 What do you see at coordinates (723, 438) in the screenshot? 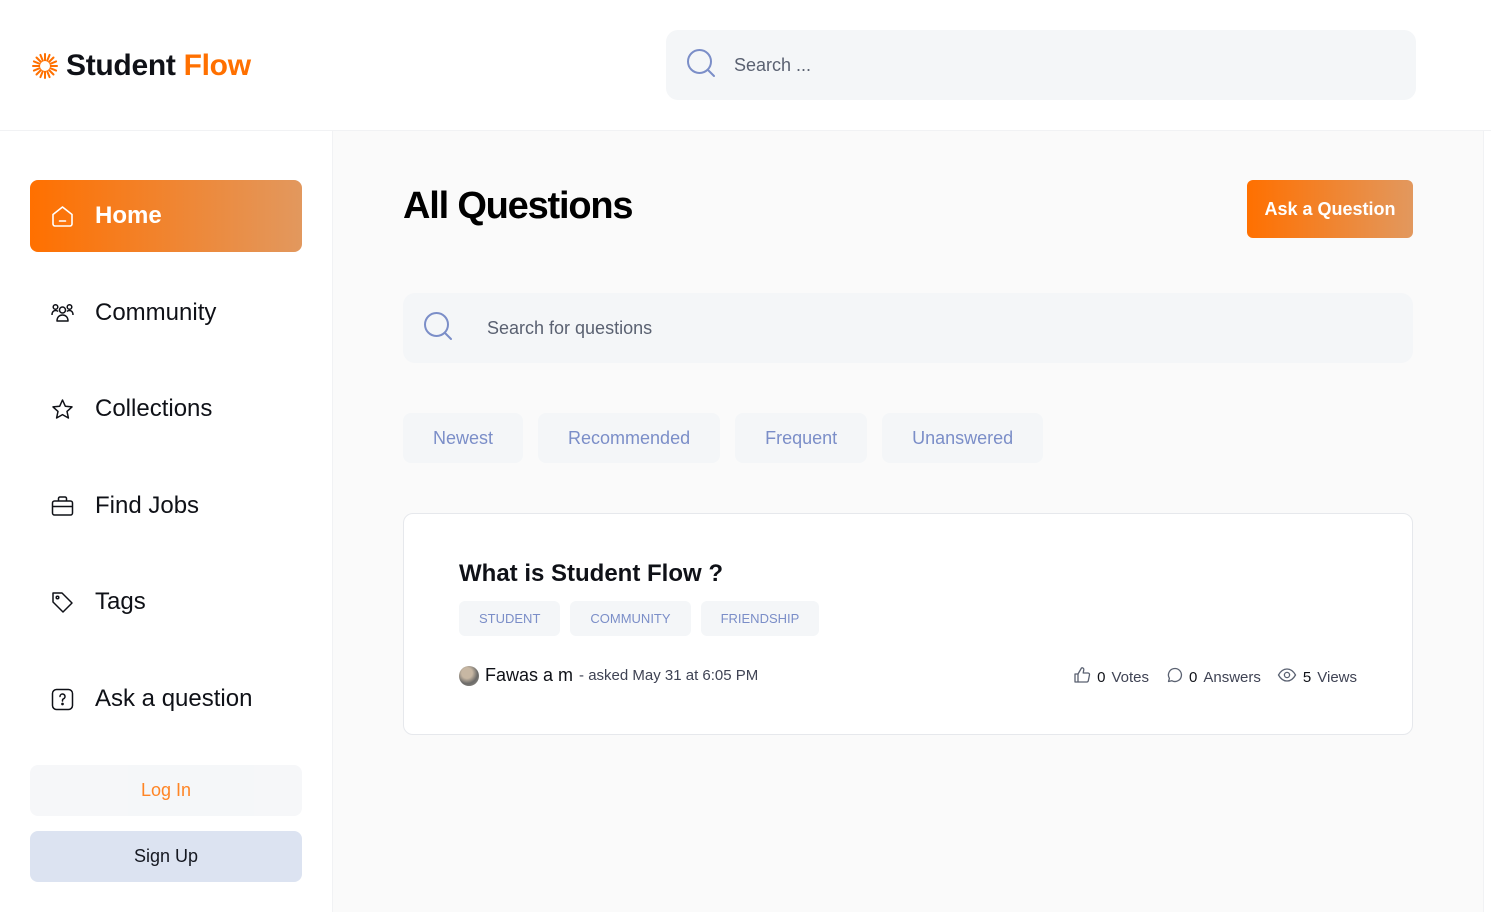
I see `filter-bar: Newest Recommended Frequent Unanswered` at bounding box center [723, 438].